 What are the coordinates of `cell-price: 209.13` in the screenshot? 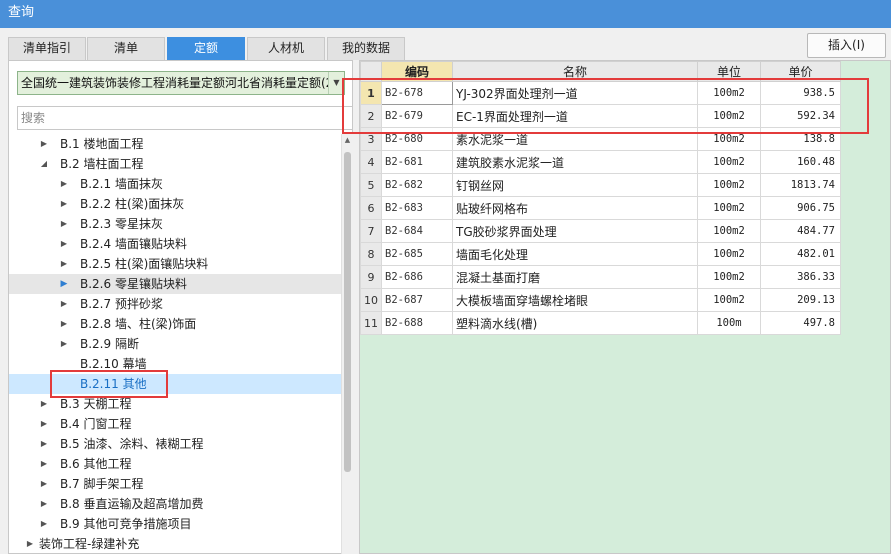 It's located at (800, 300).